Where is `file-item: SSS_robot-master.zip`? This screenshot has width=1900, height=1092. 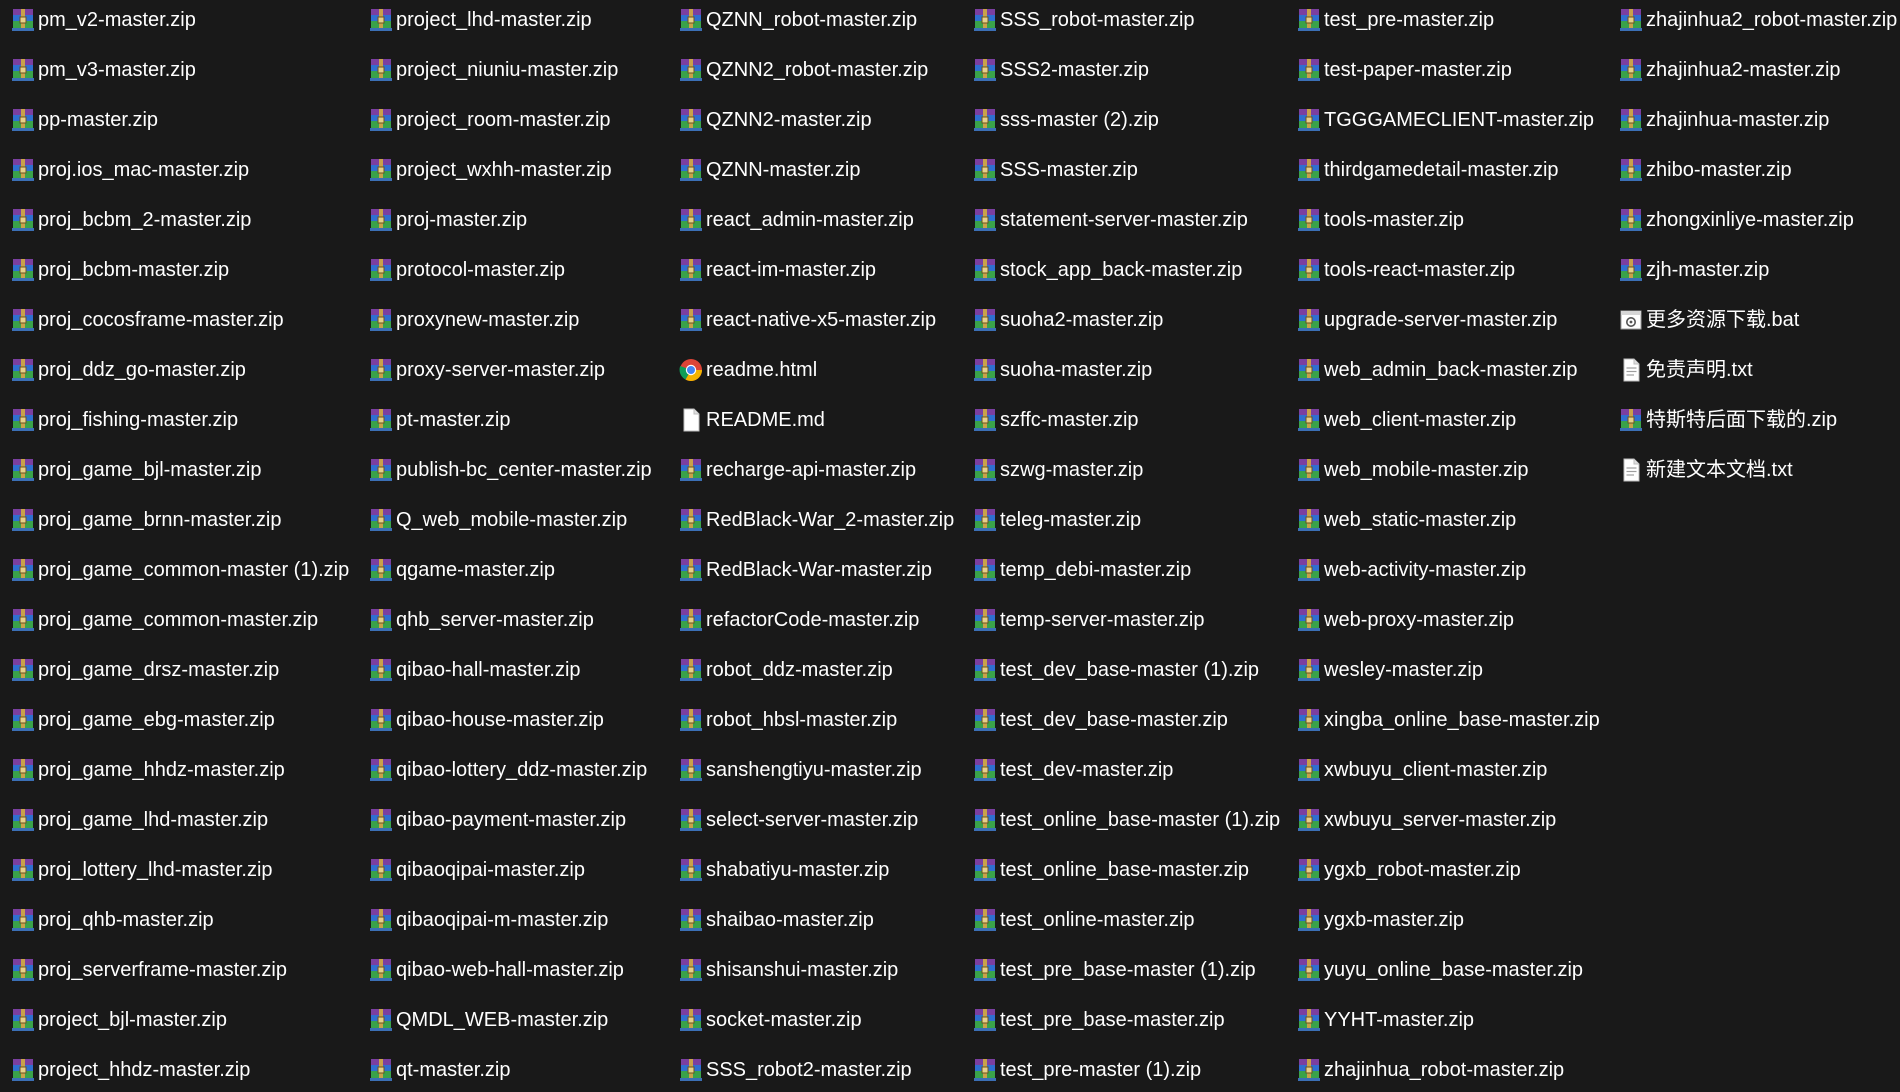 file-item: SSS_robot-master.zip is located at coordinates (1083, 20).